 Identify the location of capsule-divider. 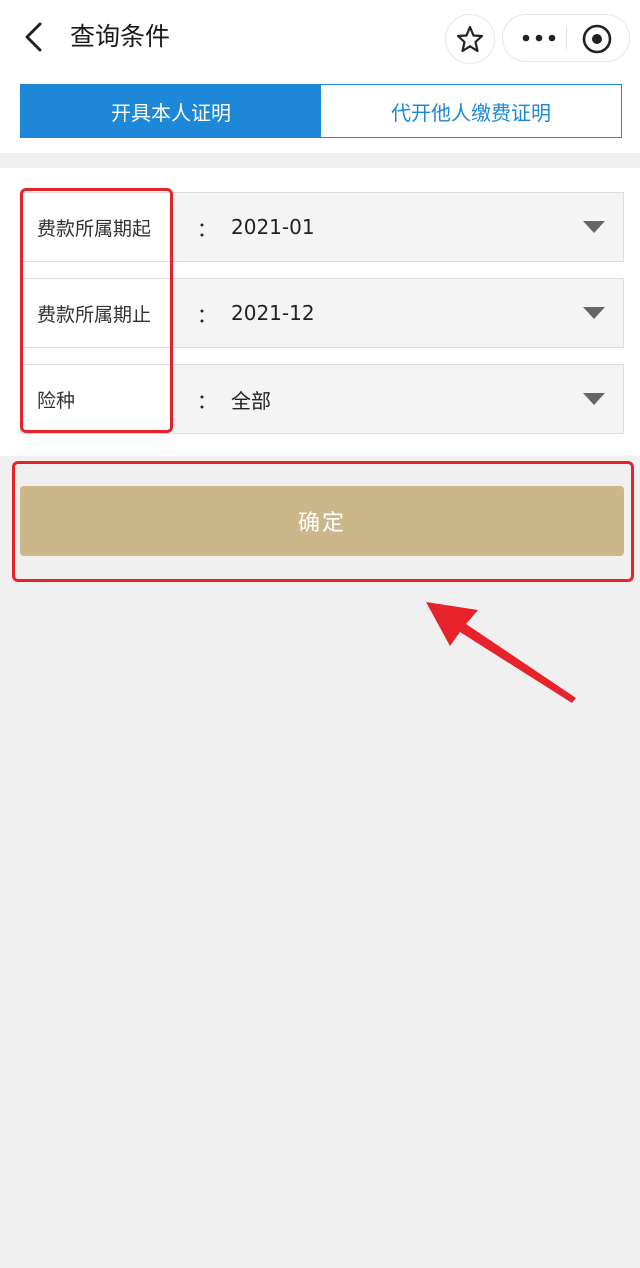
(566, 38).